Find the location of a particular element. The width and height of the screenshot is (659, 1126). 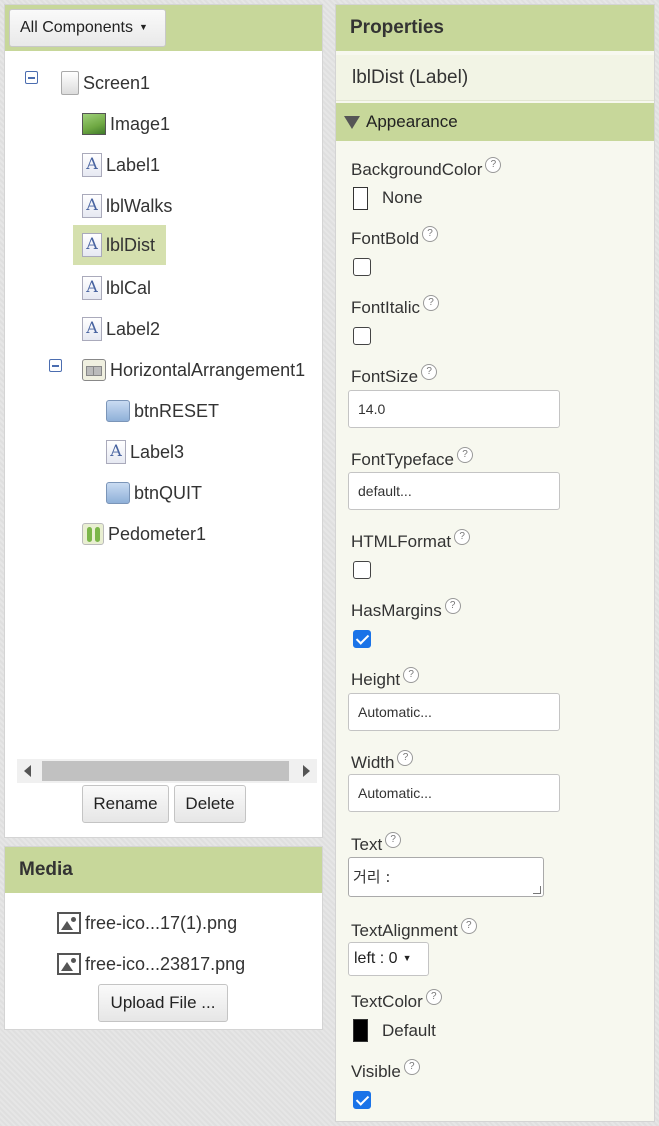

tree-node-image1: Image1 is located at coordinates (126, 124).